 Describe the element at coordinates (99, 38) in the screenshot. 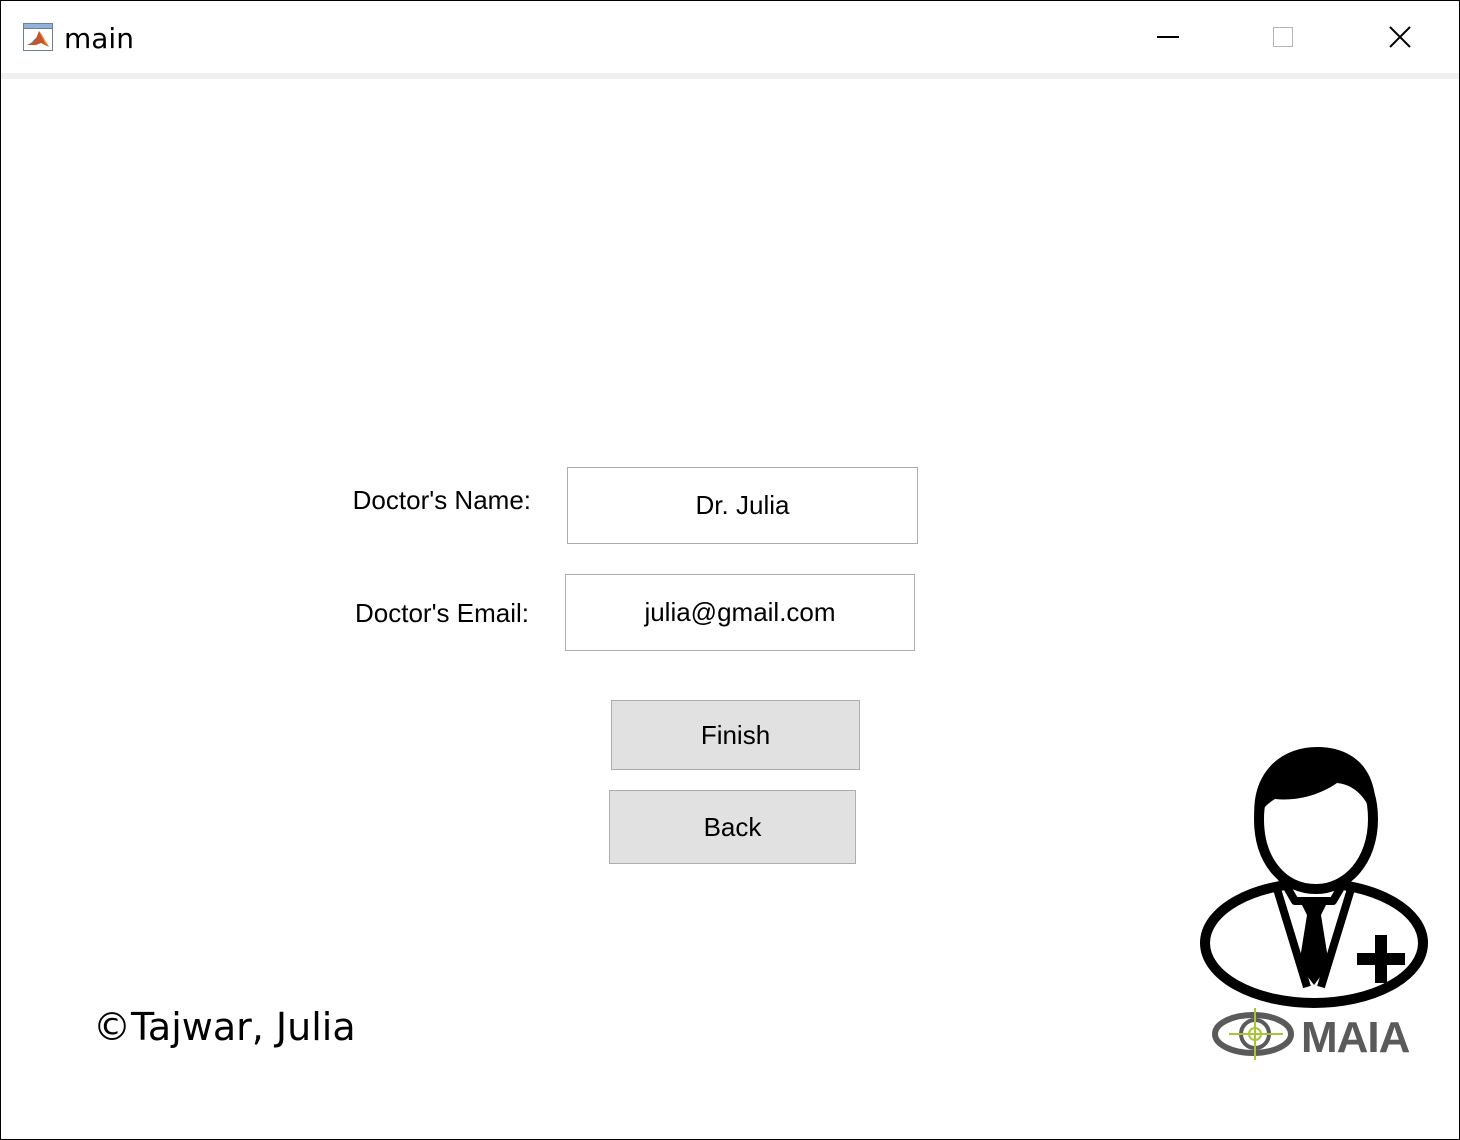

I see `window-title: main` at that location.